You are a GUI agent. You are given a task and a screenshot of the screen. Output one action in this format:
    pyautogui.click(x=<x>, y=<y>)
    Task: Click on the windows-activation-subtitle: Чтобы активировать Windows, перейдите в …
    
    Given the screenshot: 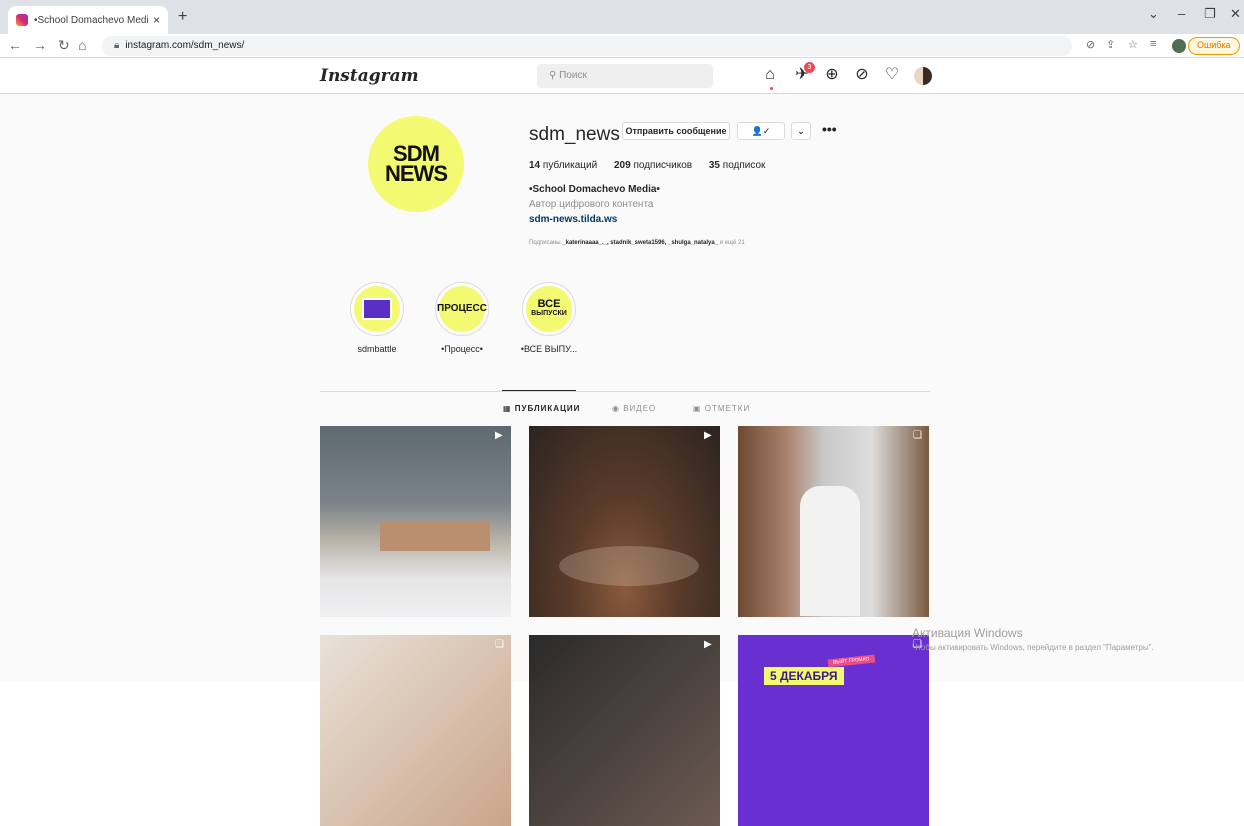 What is the action you would take?
    pyautogui.click(x=1033, y=647)
    